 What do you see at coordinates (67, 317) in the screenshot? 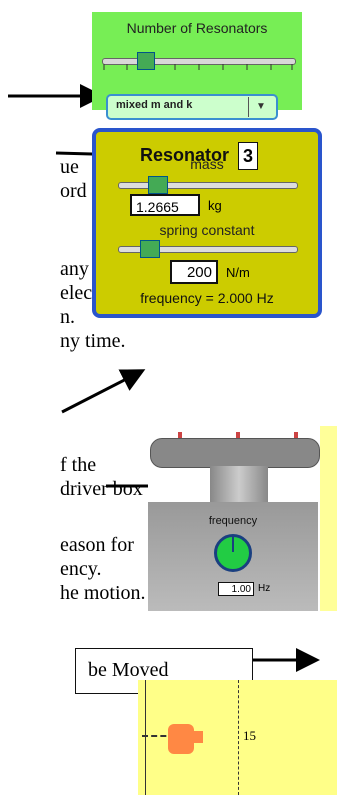
I see `text-fragment: n.` at bounding box center [67, 317].